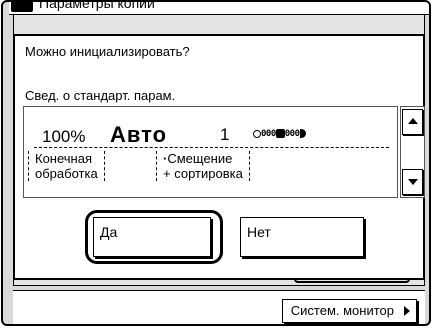 Image resolution: width=434 pixels, height=329 pixels. I want to click on yes-button: Да, so click(152, 237).